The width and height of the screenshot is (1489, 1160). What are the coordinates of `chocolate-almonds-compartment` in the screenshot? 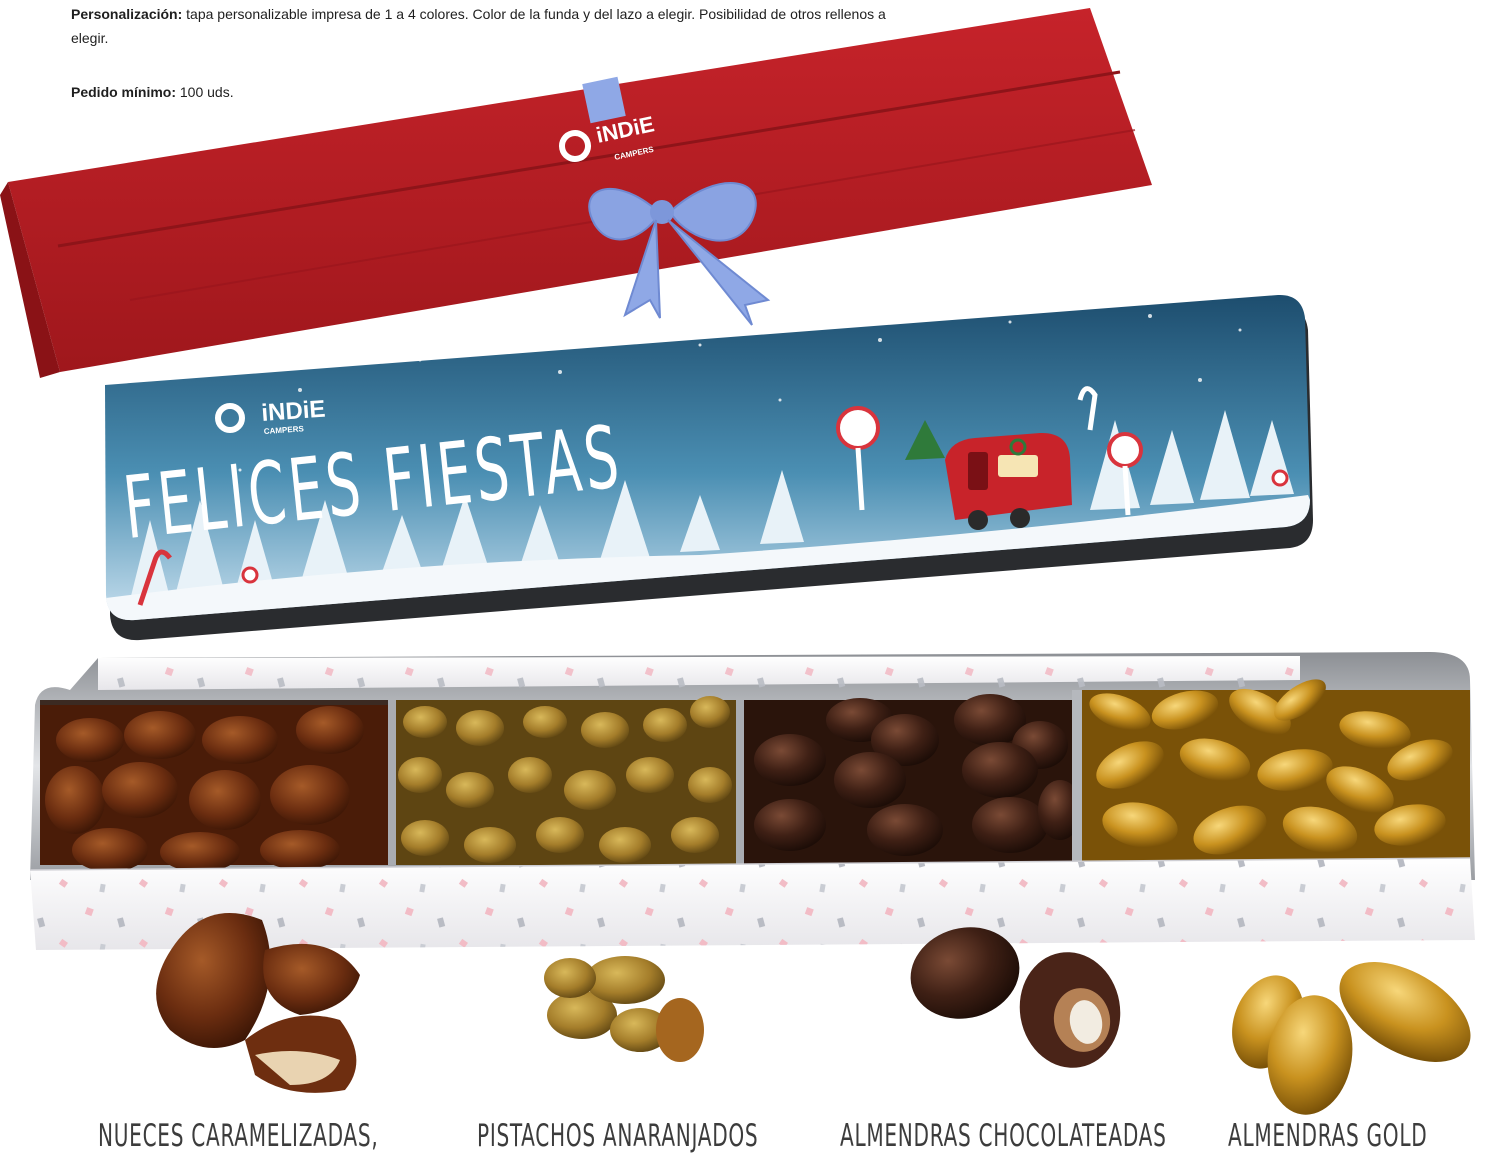 It's located at (913, 779).